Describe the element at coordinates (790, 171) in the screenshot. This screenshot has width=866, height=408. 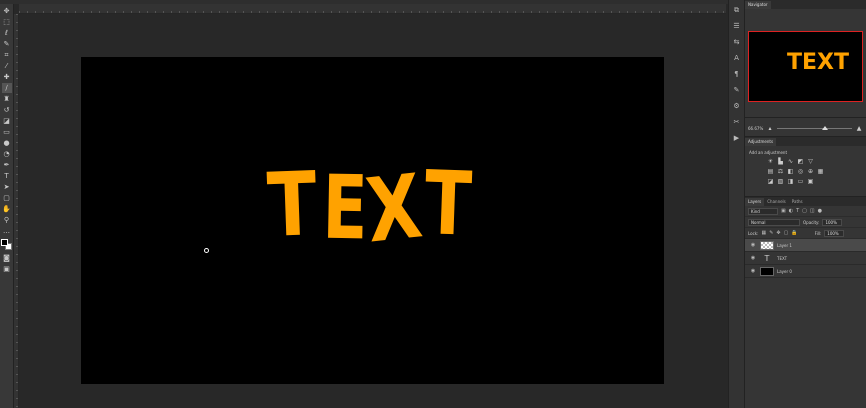
I see `black-white-icon: ◧` at that location.